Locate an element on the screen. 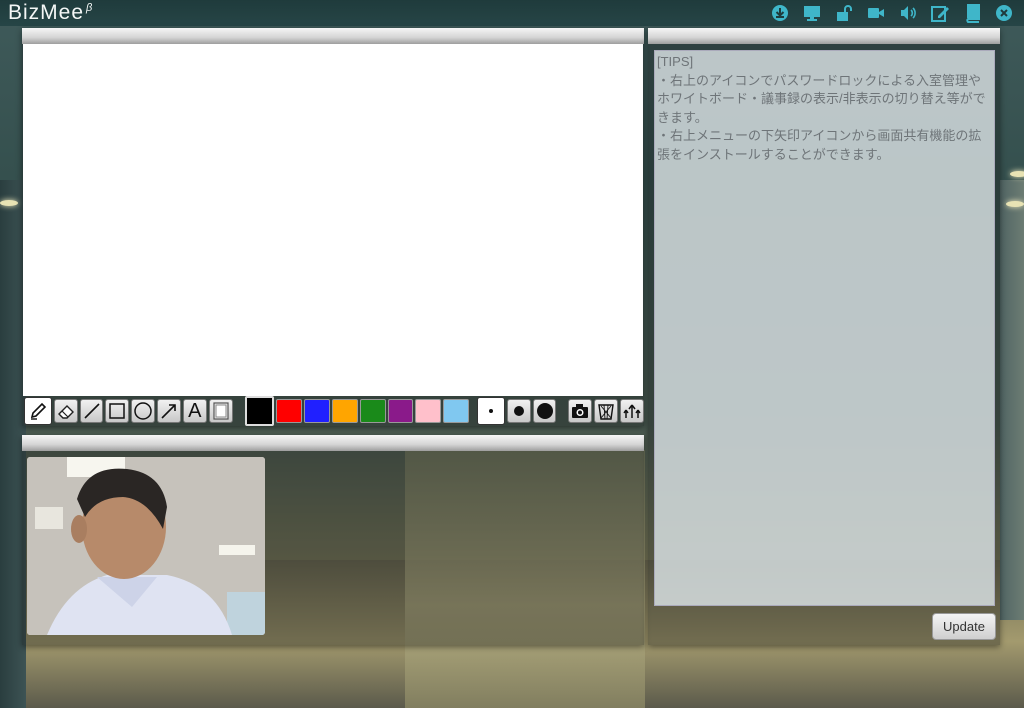 This screenshot has width=1024, height=708. color-swatch-red is located at coordinates (289, 411).